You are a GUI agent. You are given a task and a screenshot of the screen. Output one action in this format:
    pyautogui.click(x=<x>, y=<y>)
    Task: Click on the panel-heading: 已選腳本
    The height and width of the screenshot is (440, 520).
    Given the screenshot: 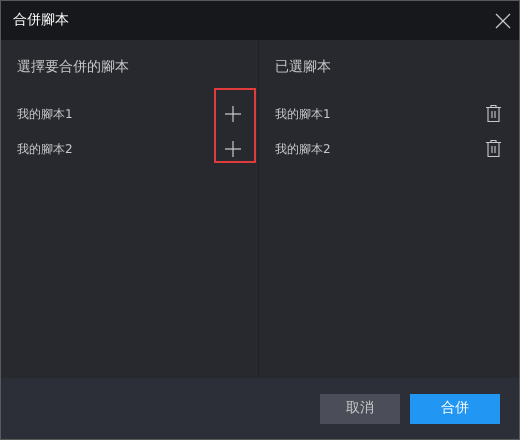 What is the action you would take?
    pyautogui.click(x=303, y=67)
    